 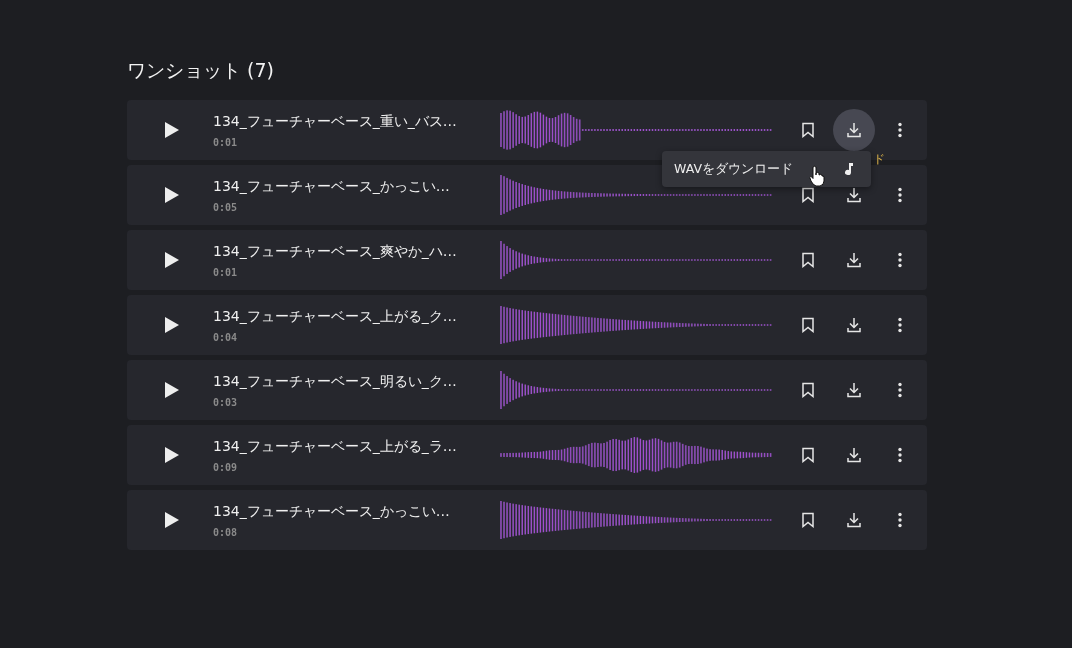 I want to click on hand-cursor-icon, so click(x=817, y=176).